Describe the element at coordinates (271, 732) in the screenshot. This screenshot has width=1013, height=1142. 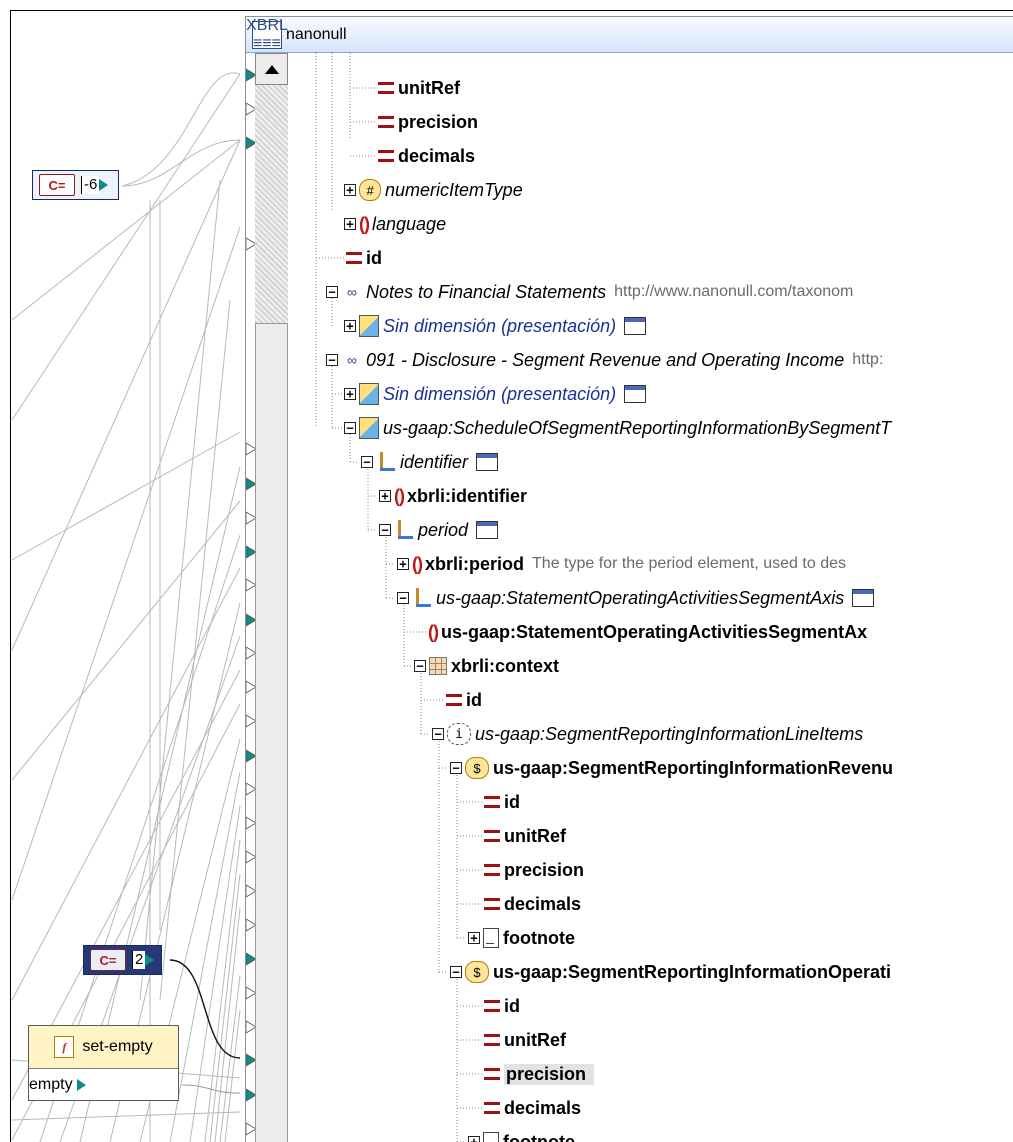
I see `scroll-thumb` at that location.